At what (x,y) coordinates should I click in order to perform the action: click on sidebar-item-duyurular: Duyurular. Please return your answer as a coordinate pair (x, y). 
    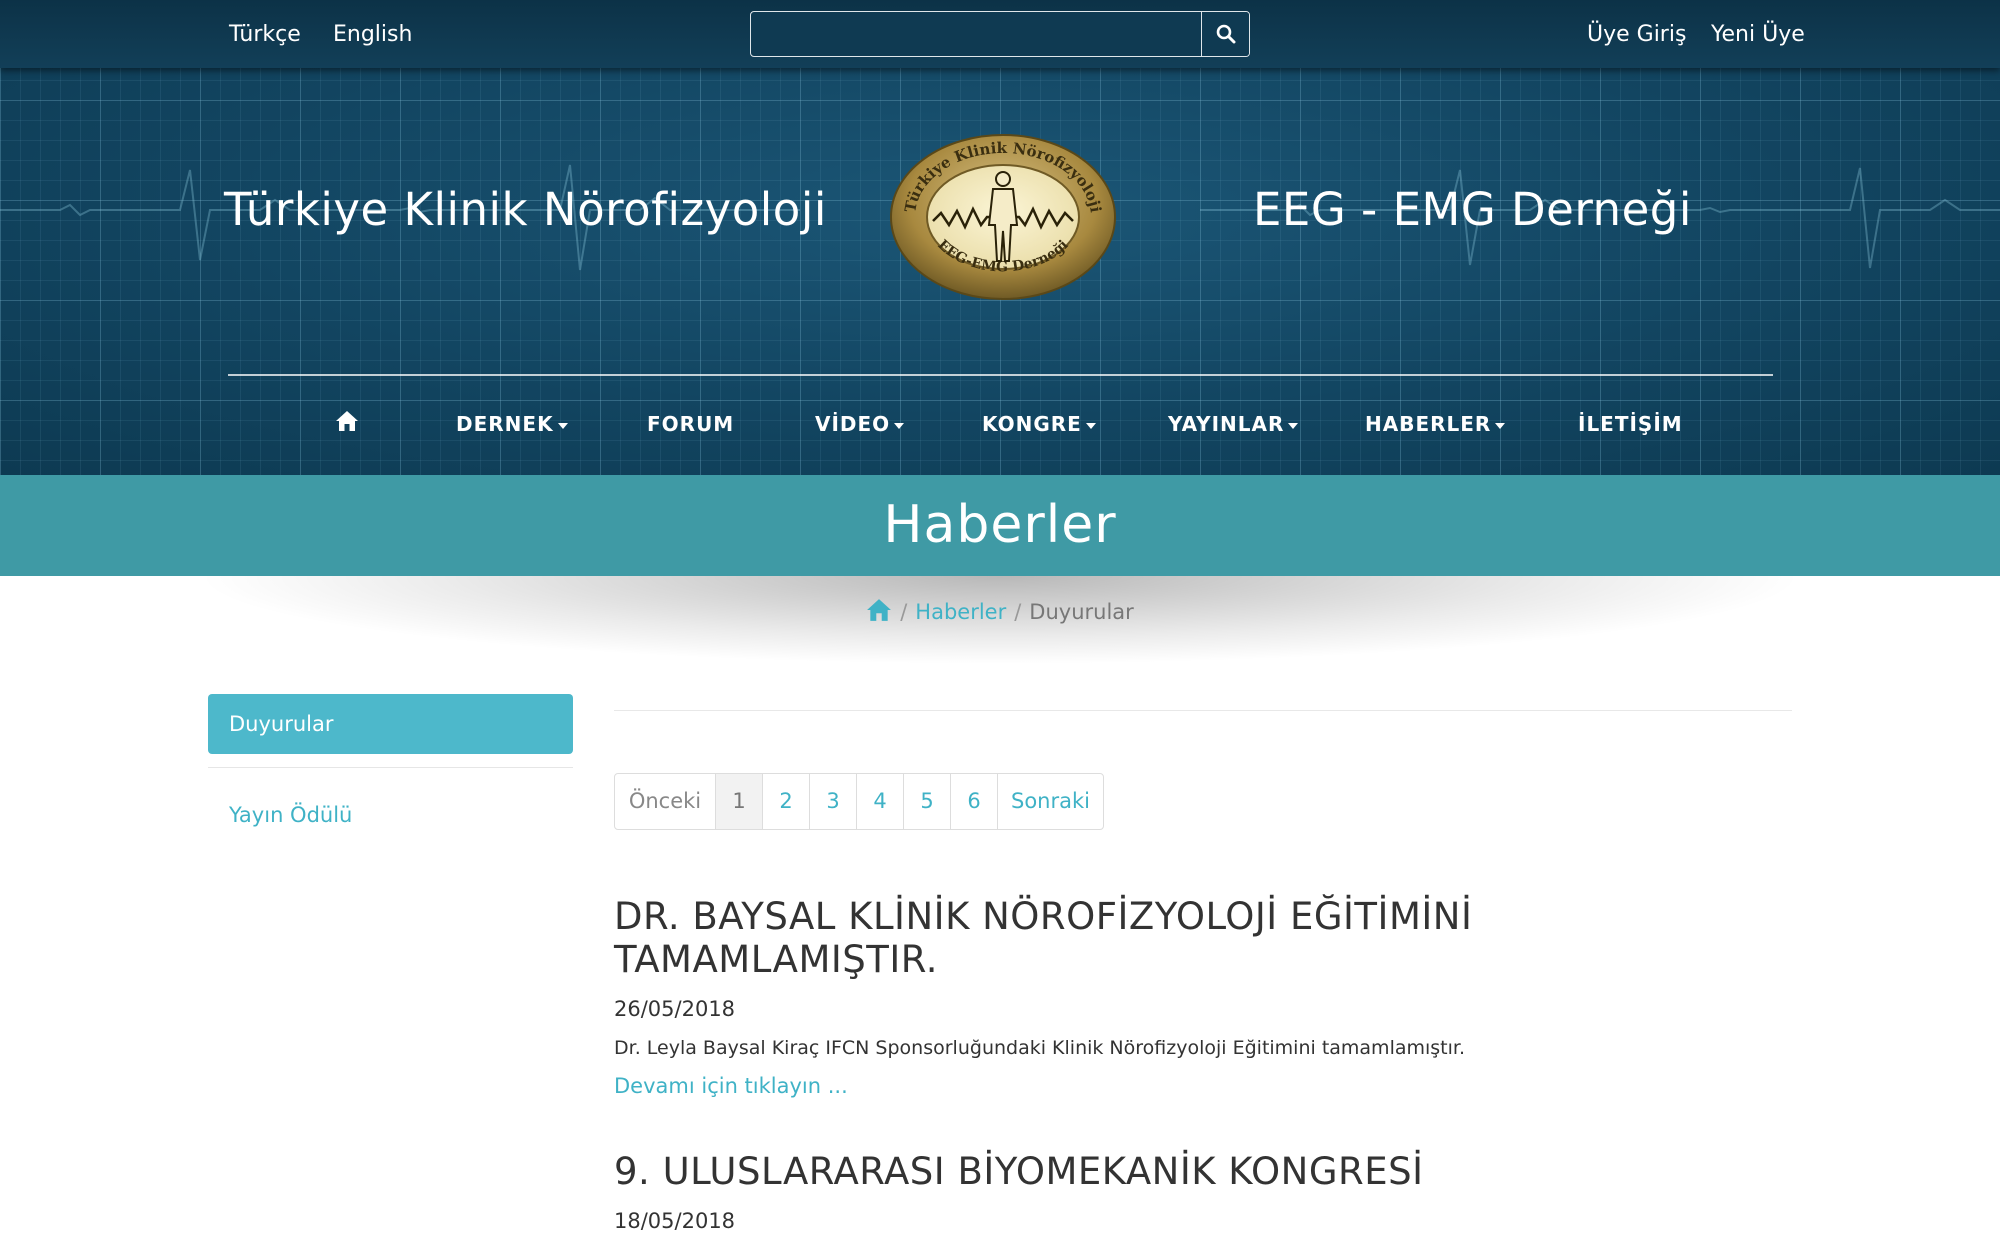
    Looking at the image, I should click on (390, 724).